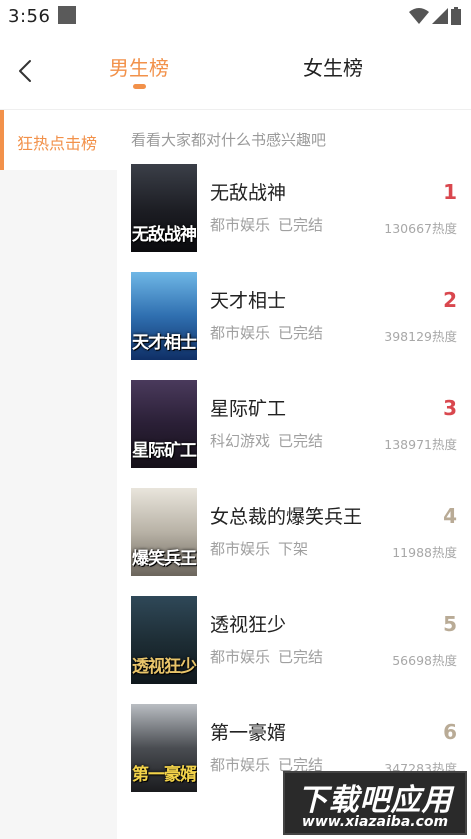  I want to click on cover-title: 第一豪婿, so click(164, 775).